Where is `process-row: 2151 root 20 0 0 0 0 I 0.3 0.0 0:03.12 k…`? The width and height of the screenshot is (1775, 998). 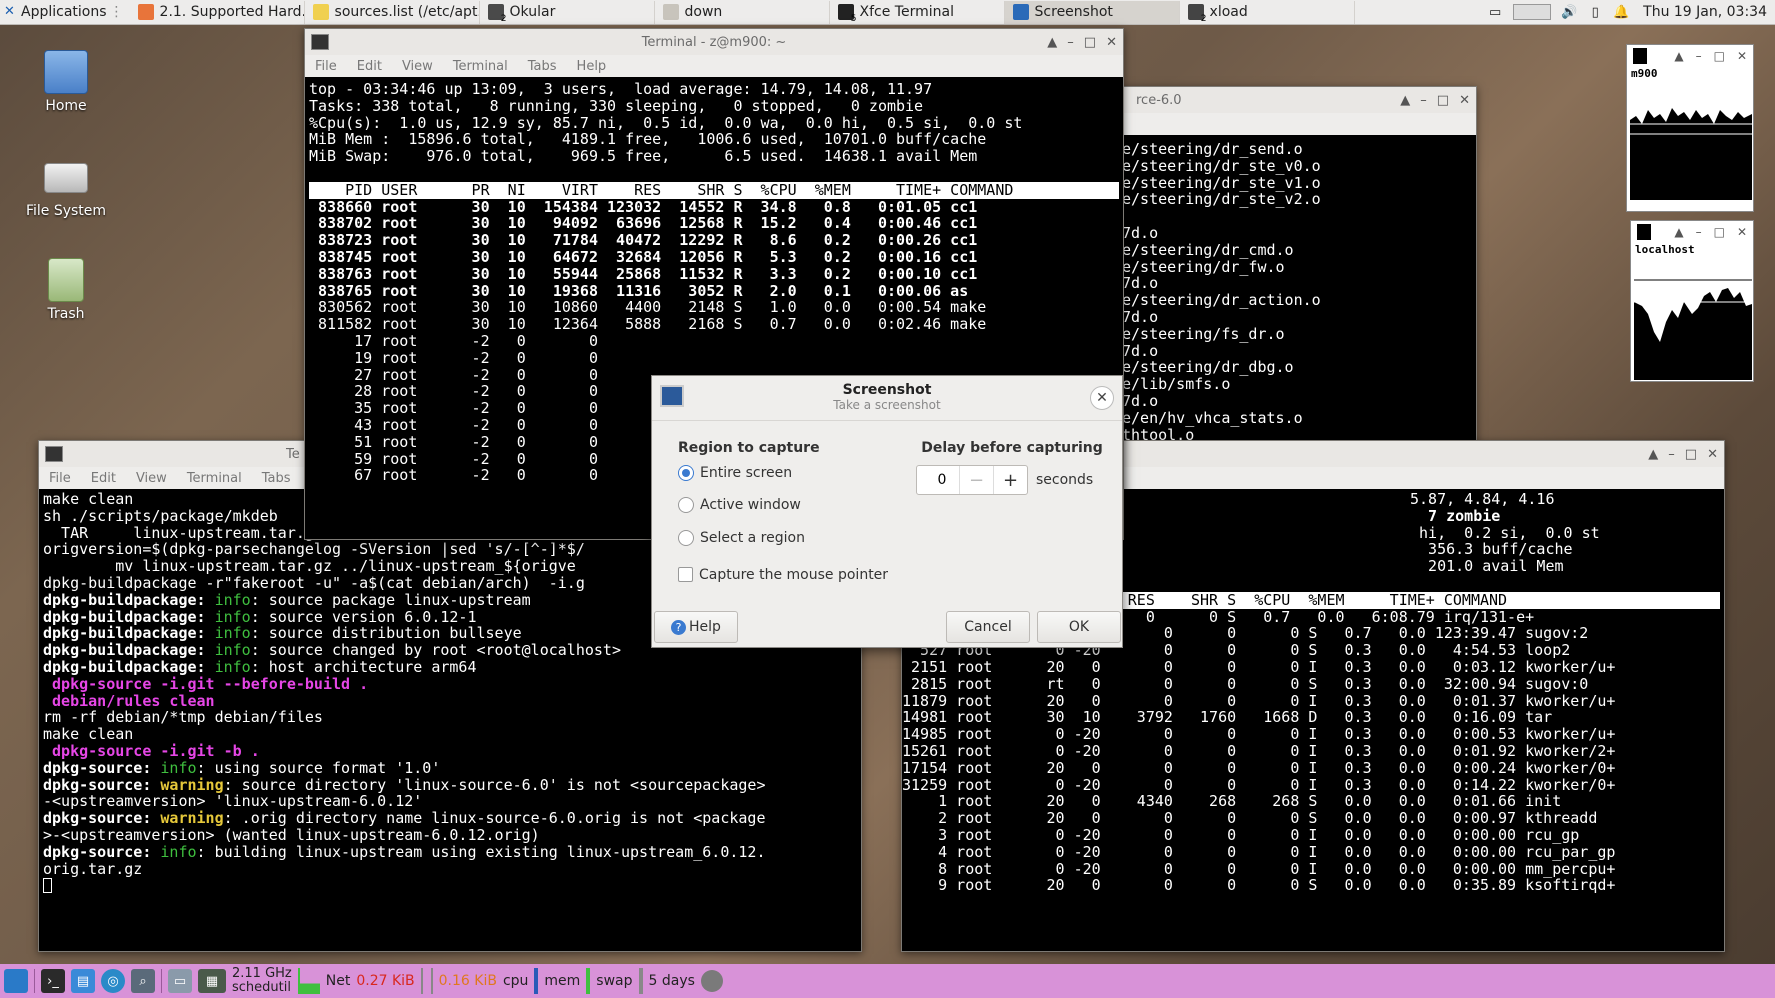 process-row: 2151 root 20 0 0 0 0 I 0.3 0.0 0:03.12 k… is located at coordinates (1311, 667).